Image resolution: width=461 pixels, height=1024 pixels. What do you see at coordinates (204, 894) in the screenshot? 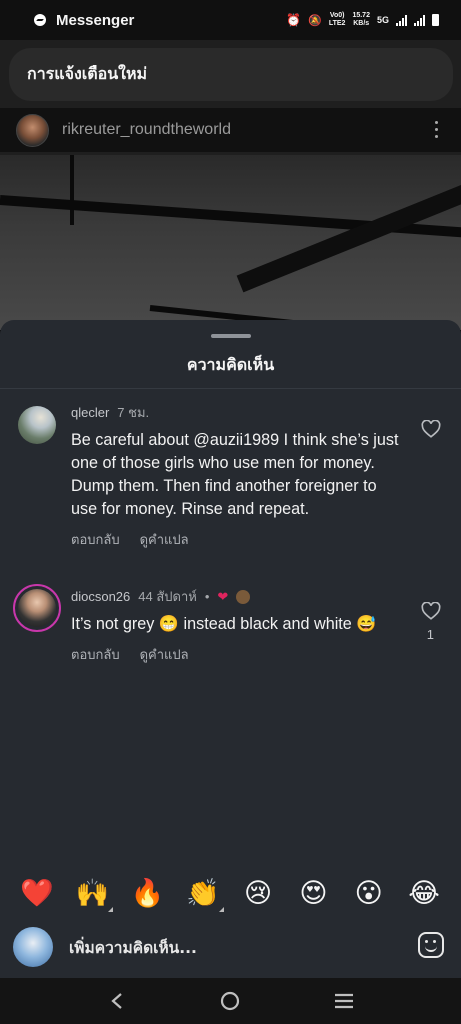
I see `reaction-clap: 👏` at bounding box center [204, 894].